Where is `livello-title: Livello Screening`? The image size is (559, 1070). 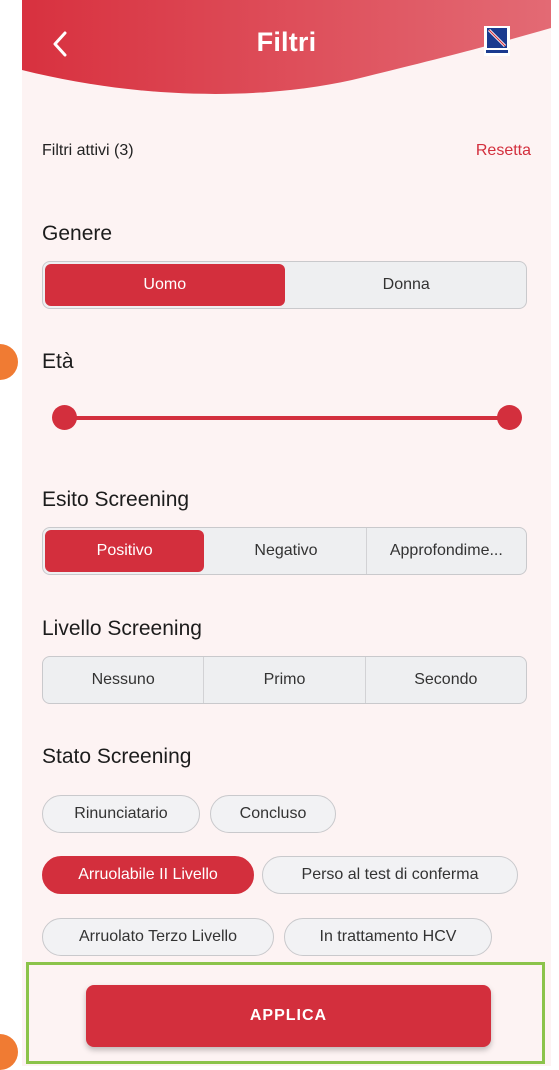 livello-title: Livello Screening is located at coordinates (122, 628).